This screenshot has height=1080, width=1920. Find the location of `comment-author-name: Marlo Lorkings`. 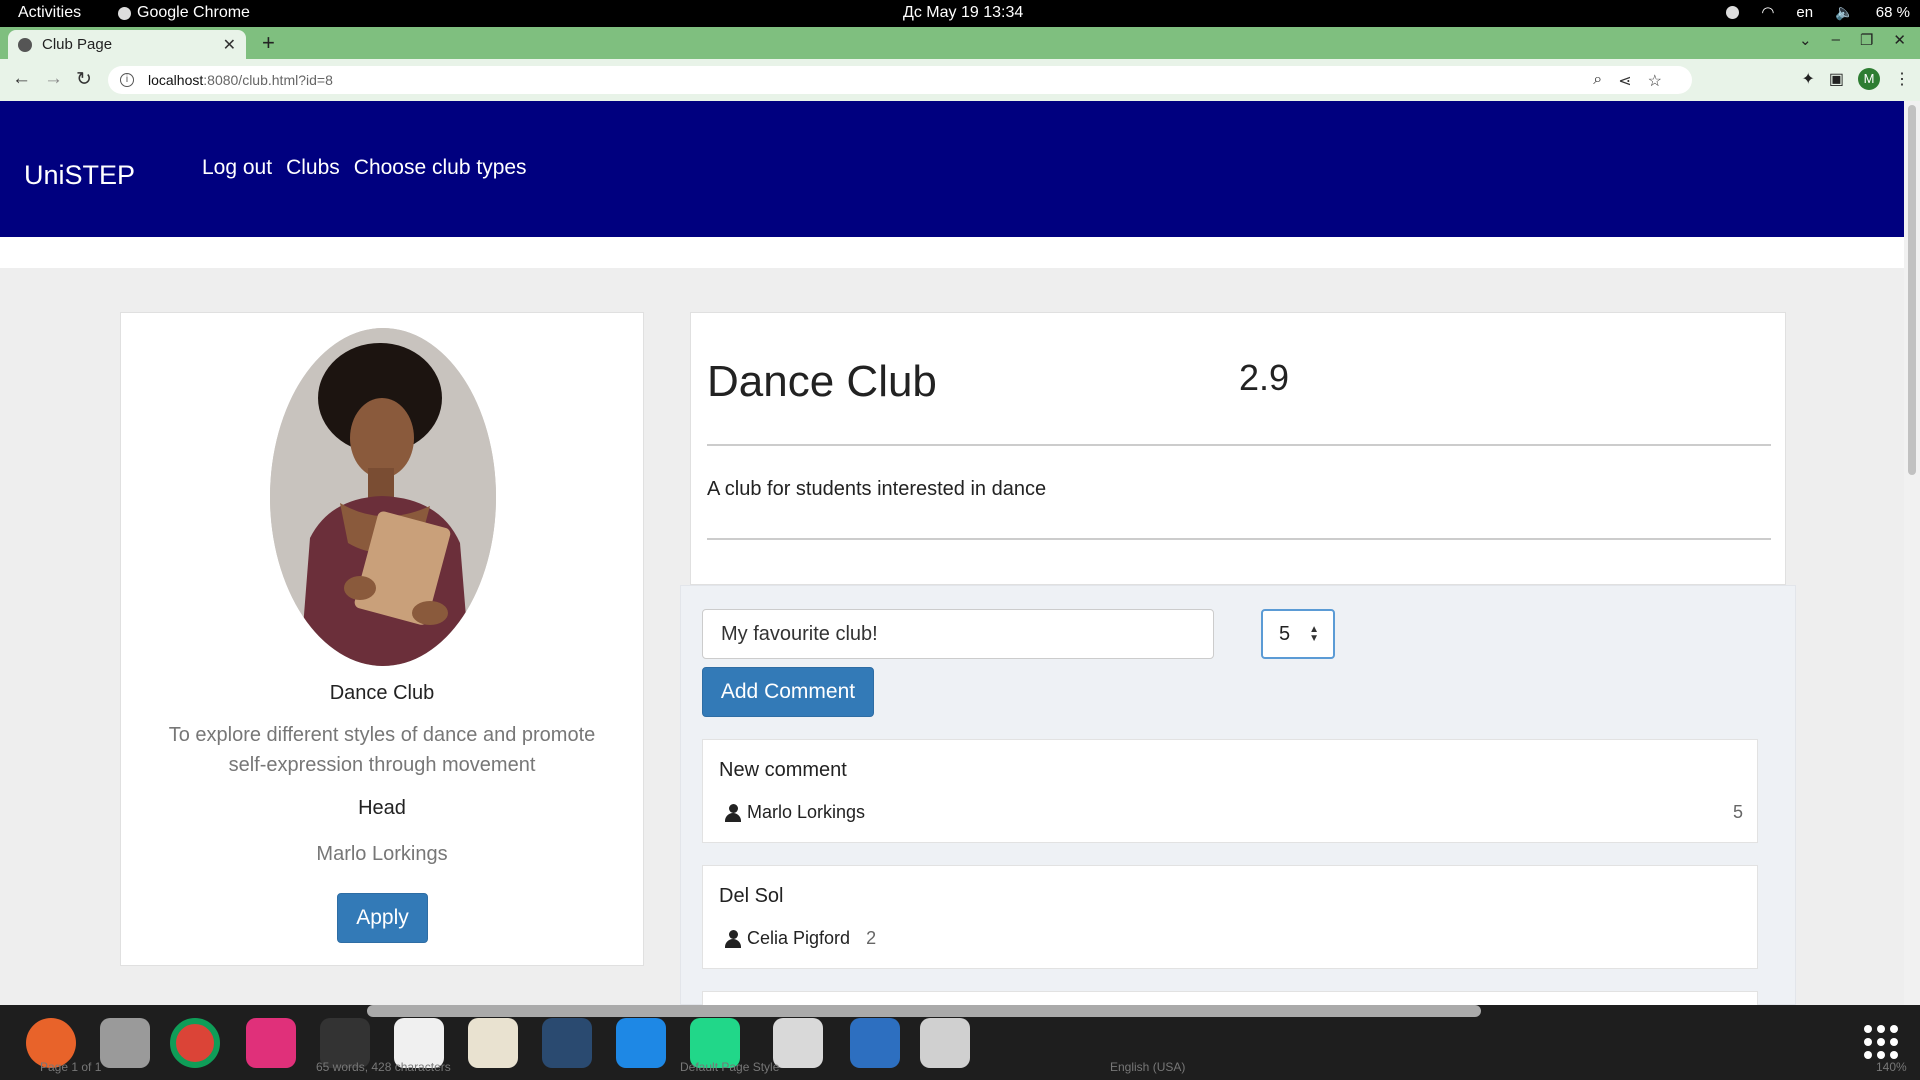

comment-author-name: Marlo Lorkings is located at coordinates (806, 812).